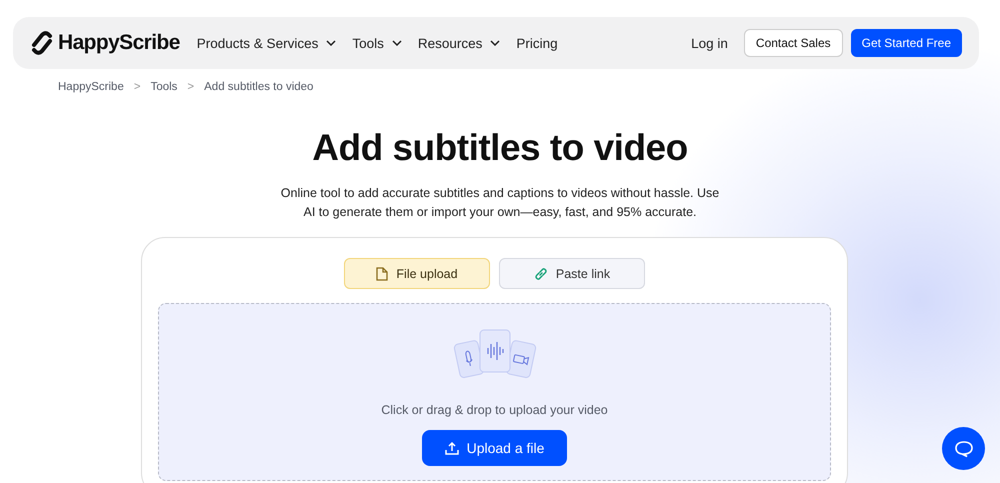 The height and width of the screenshot is (483, 1000). I want to click on upload-icon, so click(451, 448).